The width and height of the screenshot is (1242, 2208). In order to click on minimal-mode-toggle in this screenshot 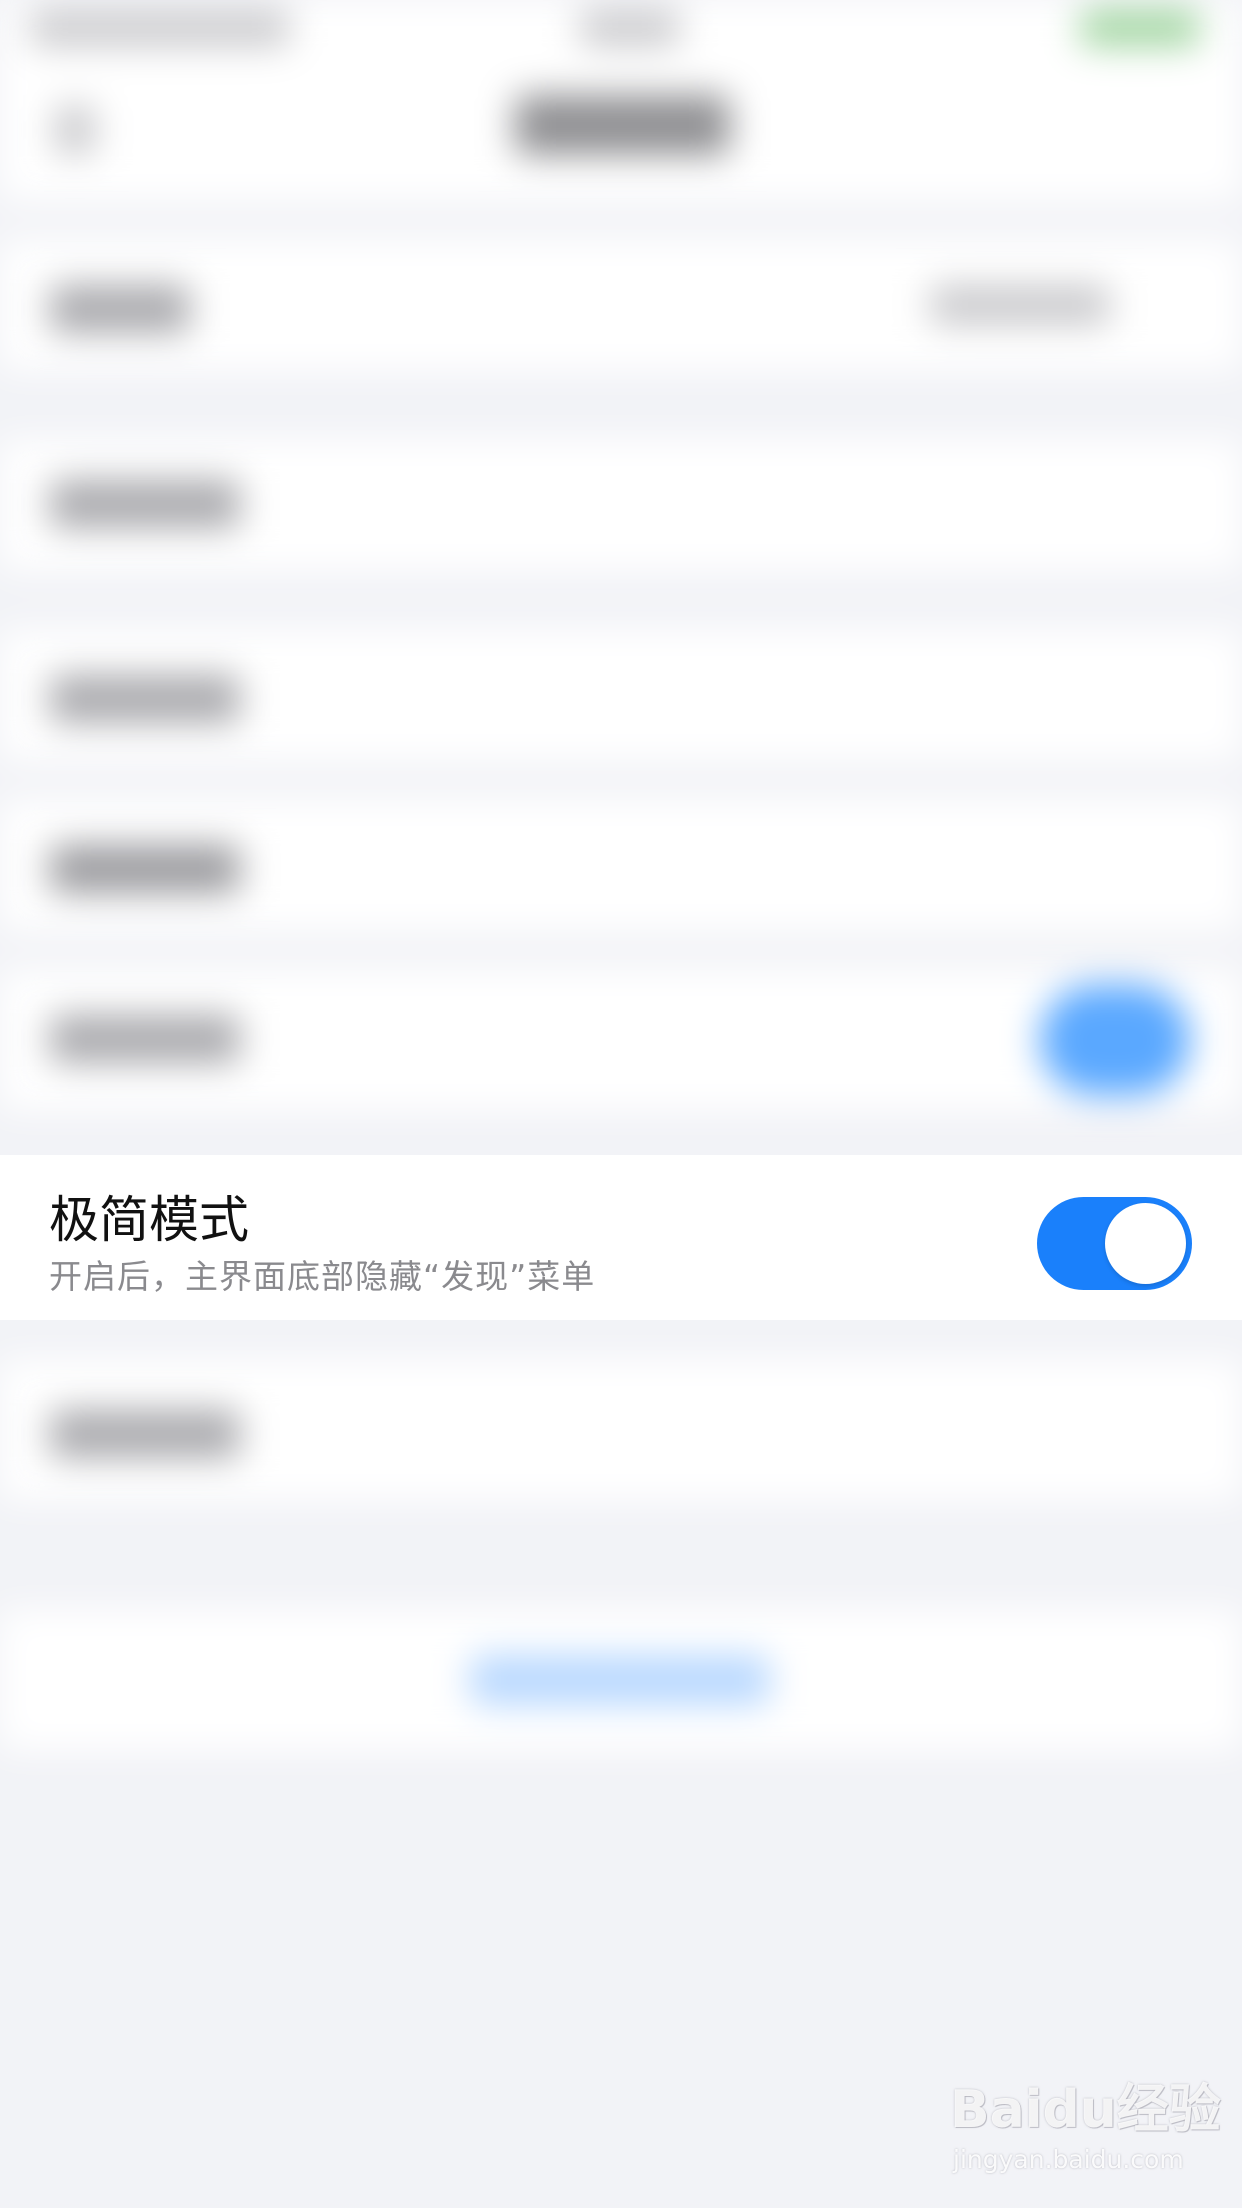, I will do `click(1114, 1243)`.